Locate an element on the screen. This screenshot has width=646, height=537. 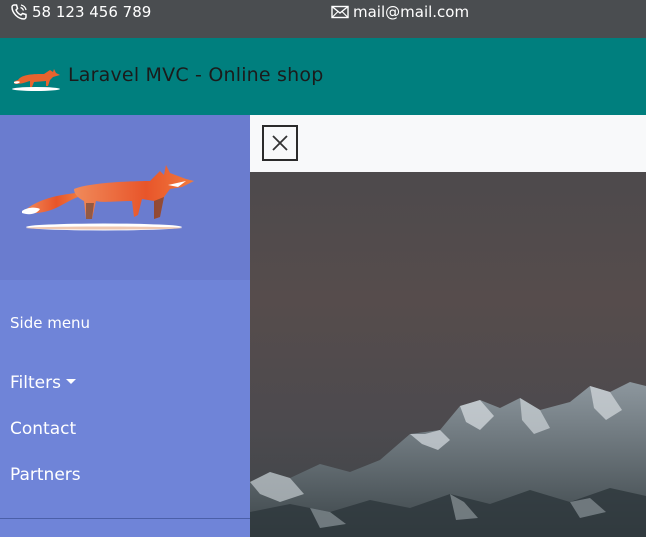
close-icon is located at coordinates (280, 143).